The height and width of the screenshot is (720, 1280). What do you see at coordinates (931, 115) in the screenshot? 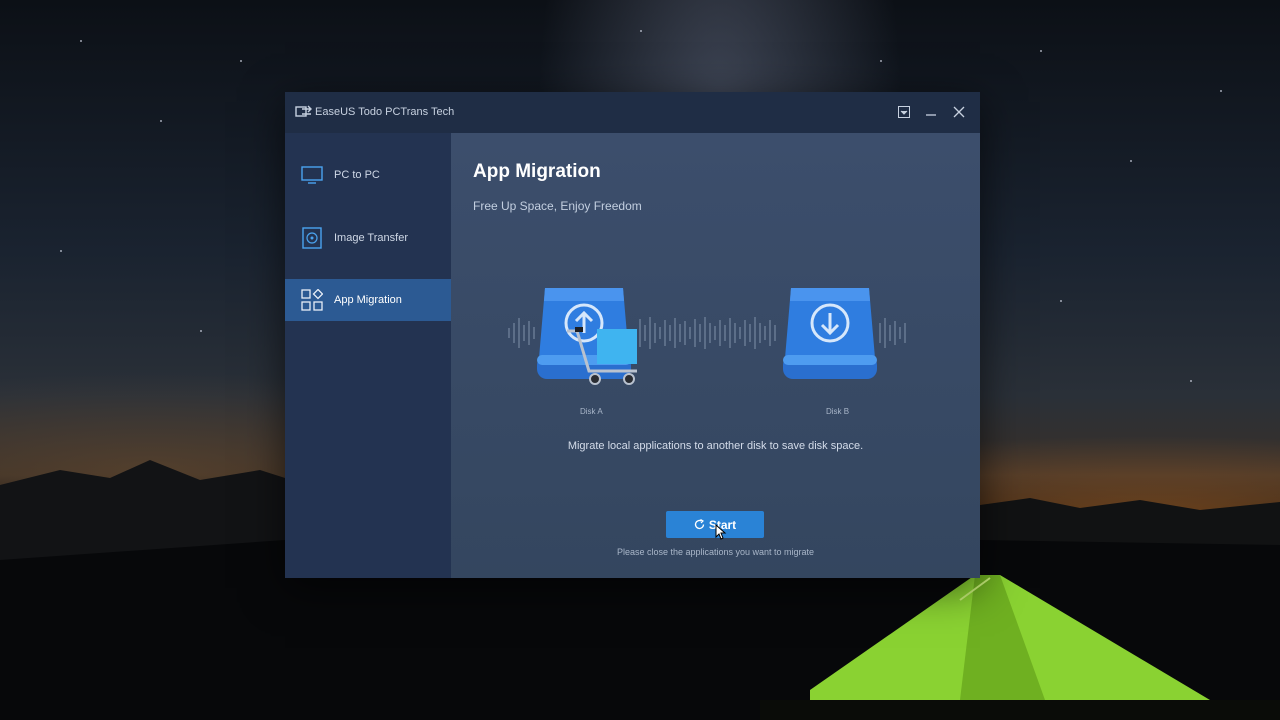
I see `minimize-icon` at bounding box center [931, 115].